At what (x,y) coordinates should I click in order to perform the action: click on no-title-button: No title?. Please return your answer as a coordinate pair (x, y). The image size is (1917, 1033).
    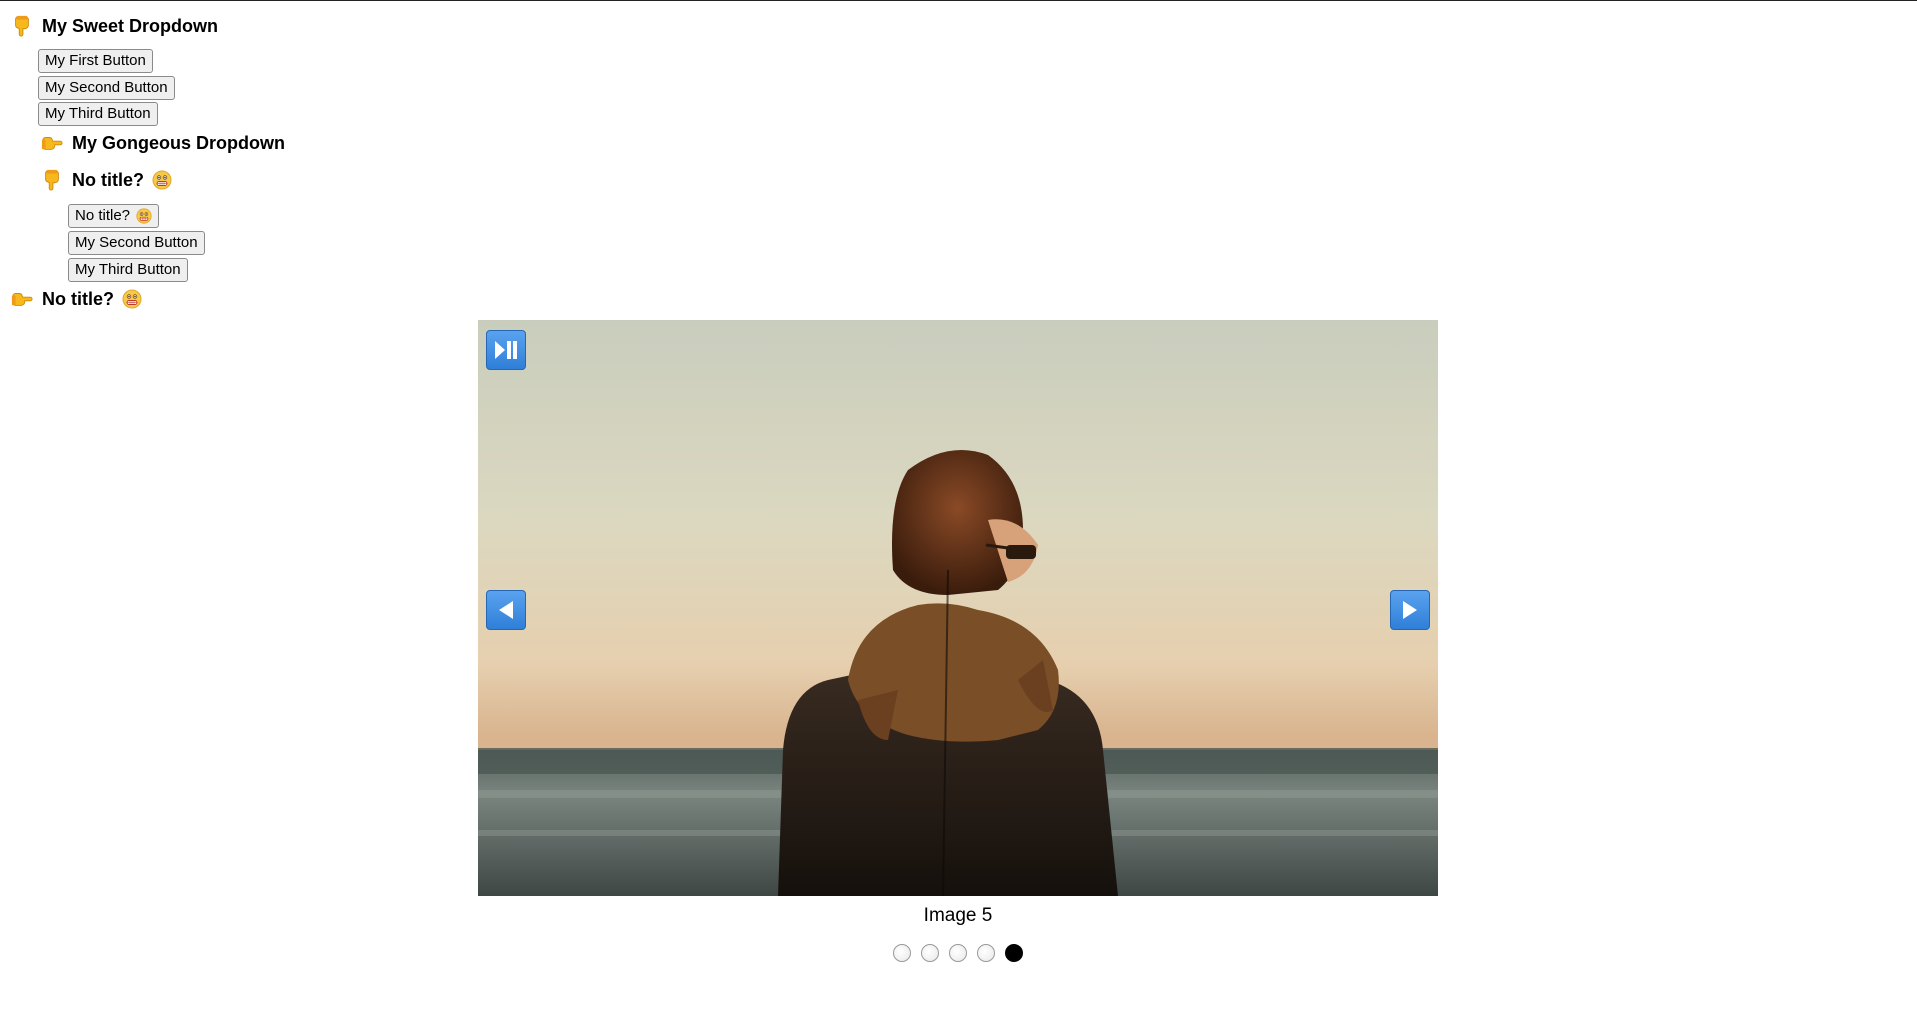
    Looking at the image, I should click on (114, 216).